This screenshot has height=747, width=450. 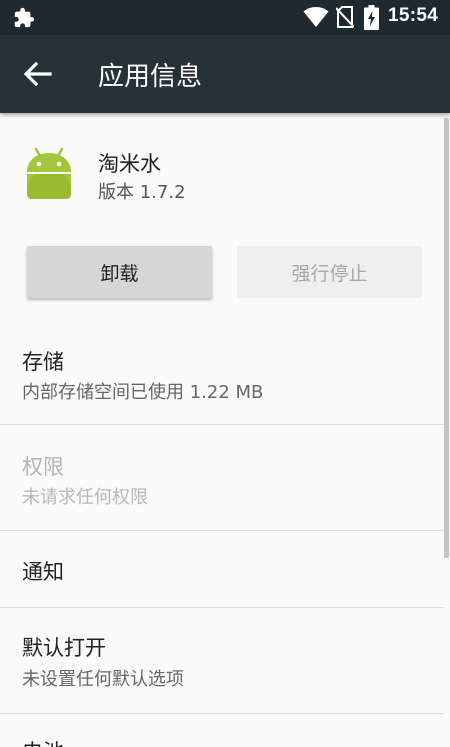 What do you see at coordinates (85, 497) in the screenshot?
I see `pref-permissions-summary: 未请求任何权限` at bounding box center [85, 497].